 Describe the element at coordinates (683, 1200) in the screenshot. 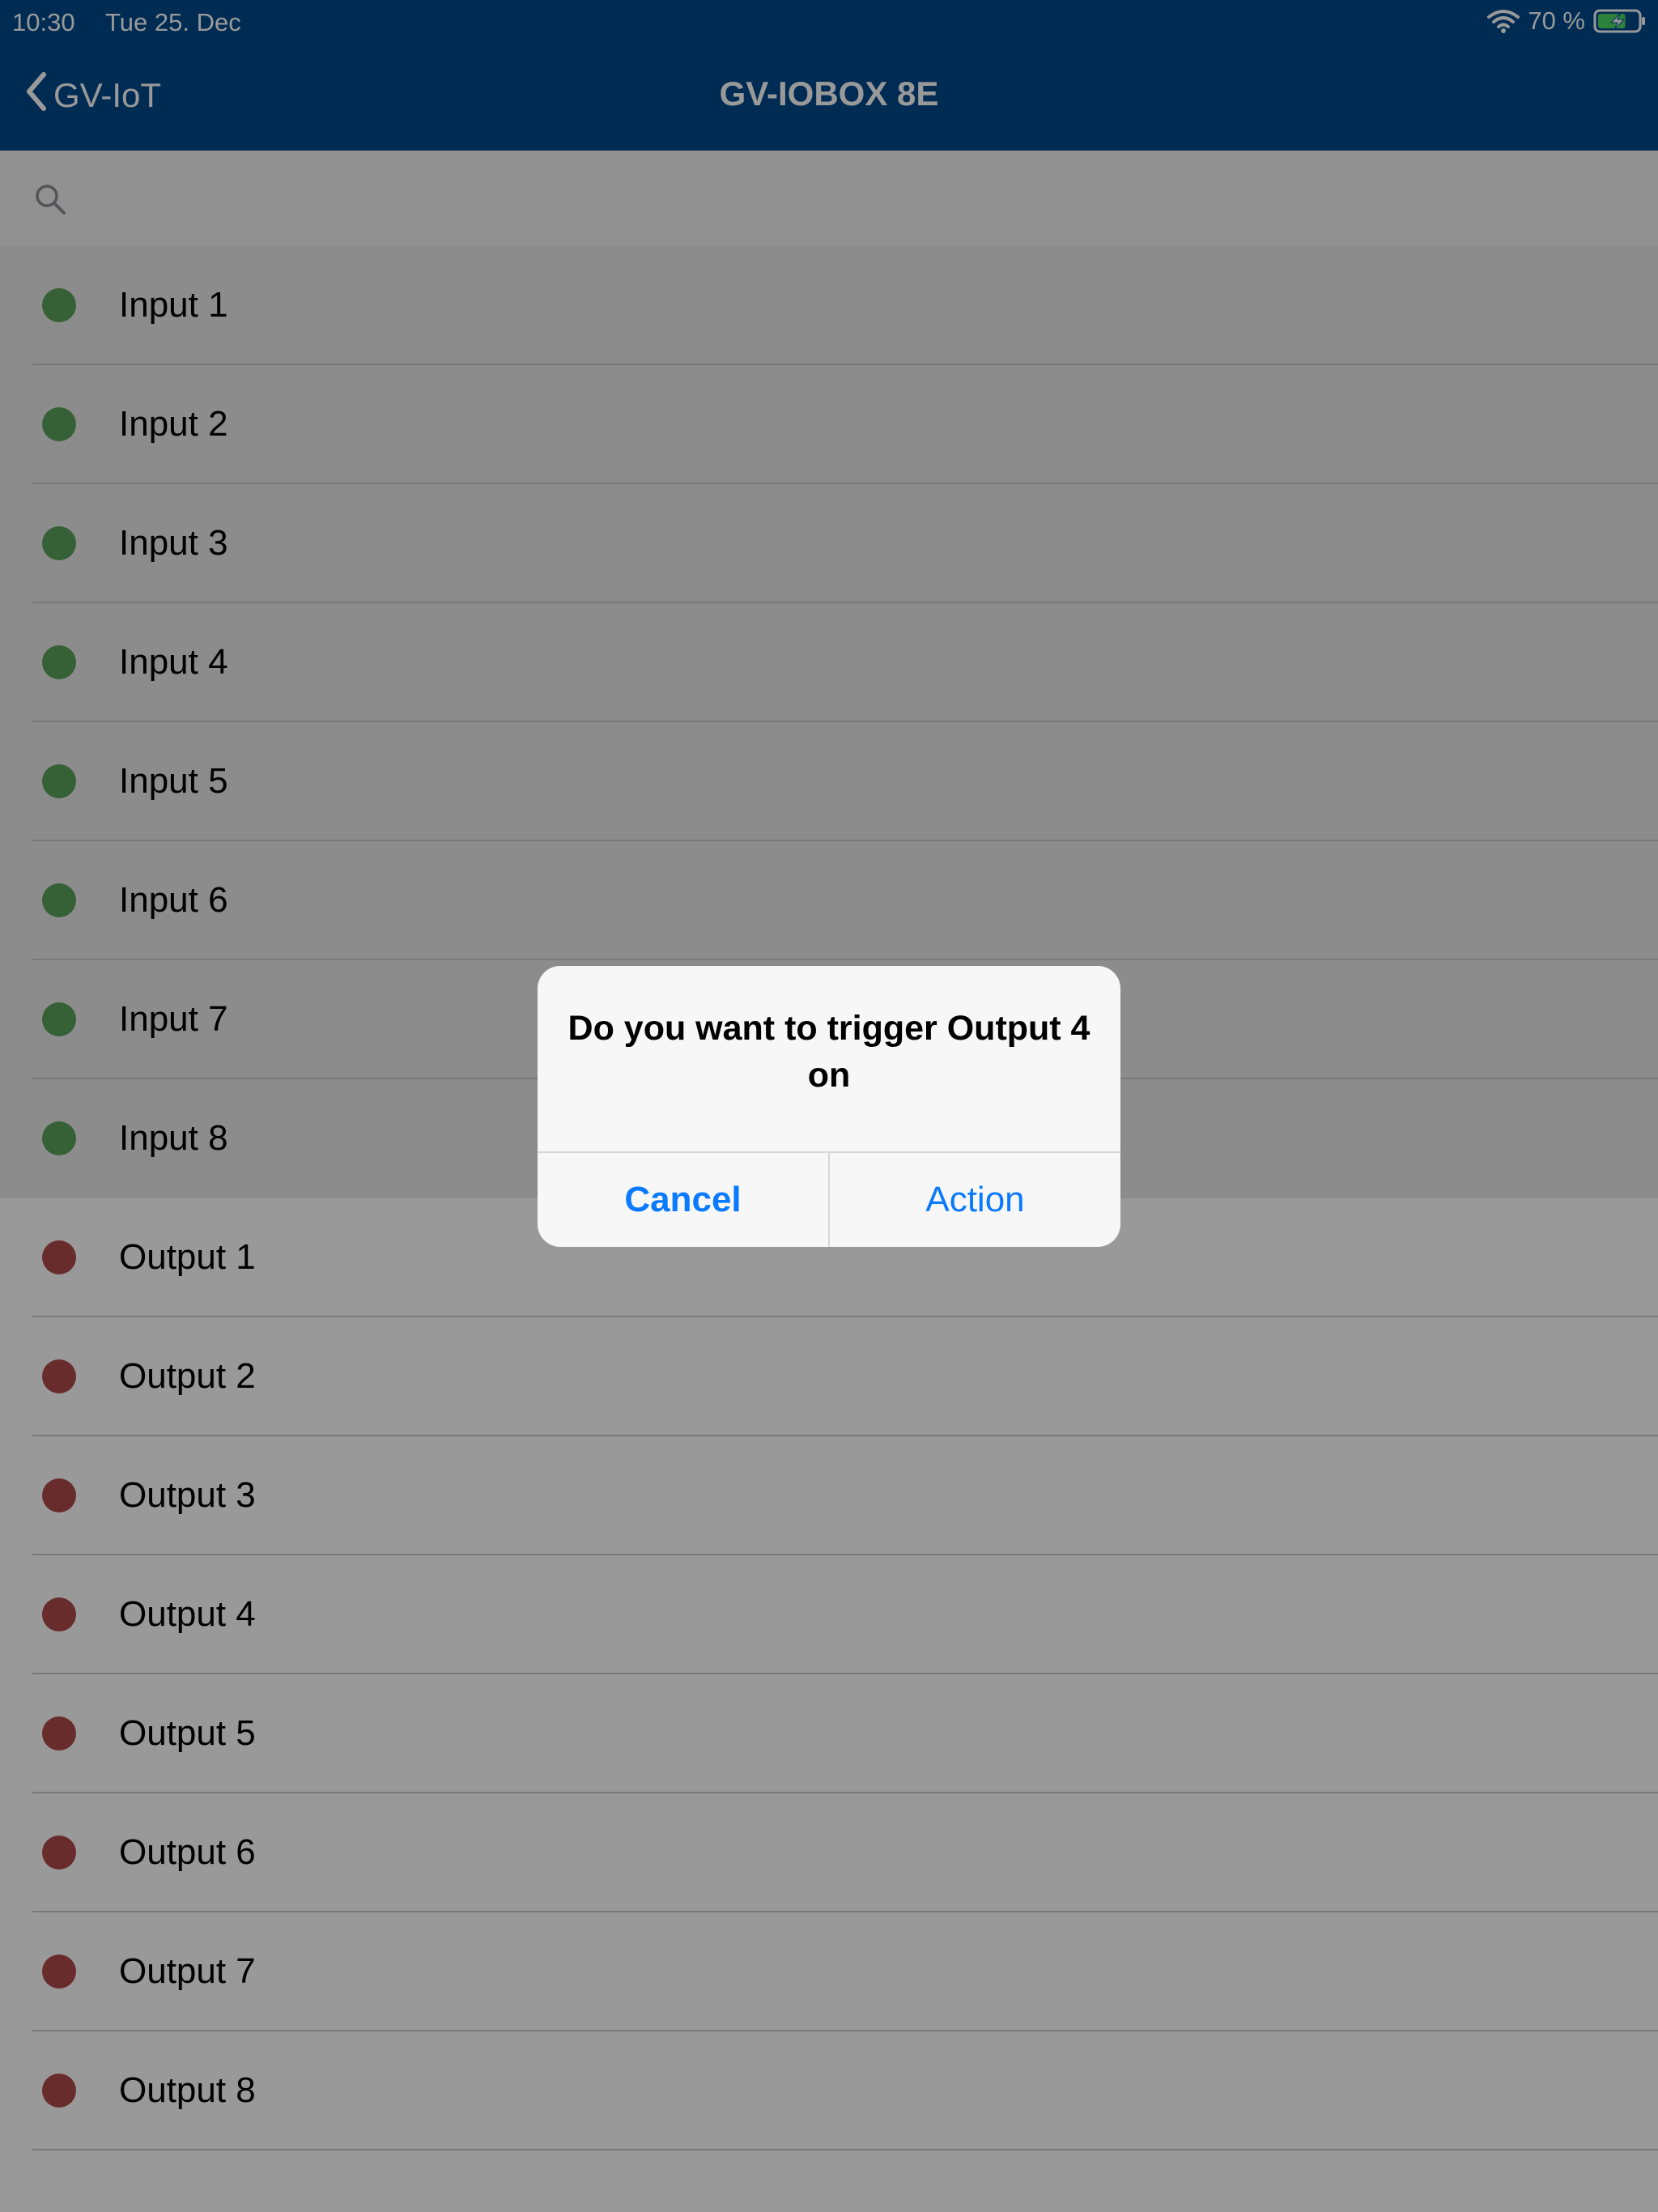

I see `cancel-button: Cancel` at that location.